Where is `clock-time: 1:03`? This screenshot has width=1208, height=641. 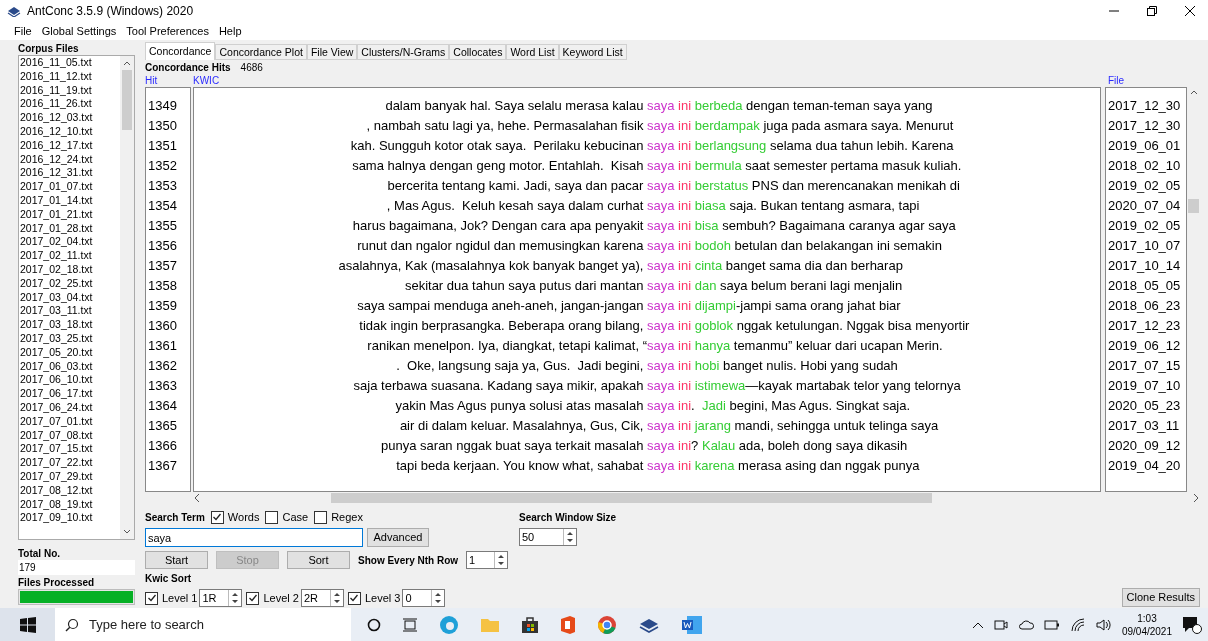 clock-time: 1:03 is located at coordinates (1147, 618).